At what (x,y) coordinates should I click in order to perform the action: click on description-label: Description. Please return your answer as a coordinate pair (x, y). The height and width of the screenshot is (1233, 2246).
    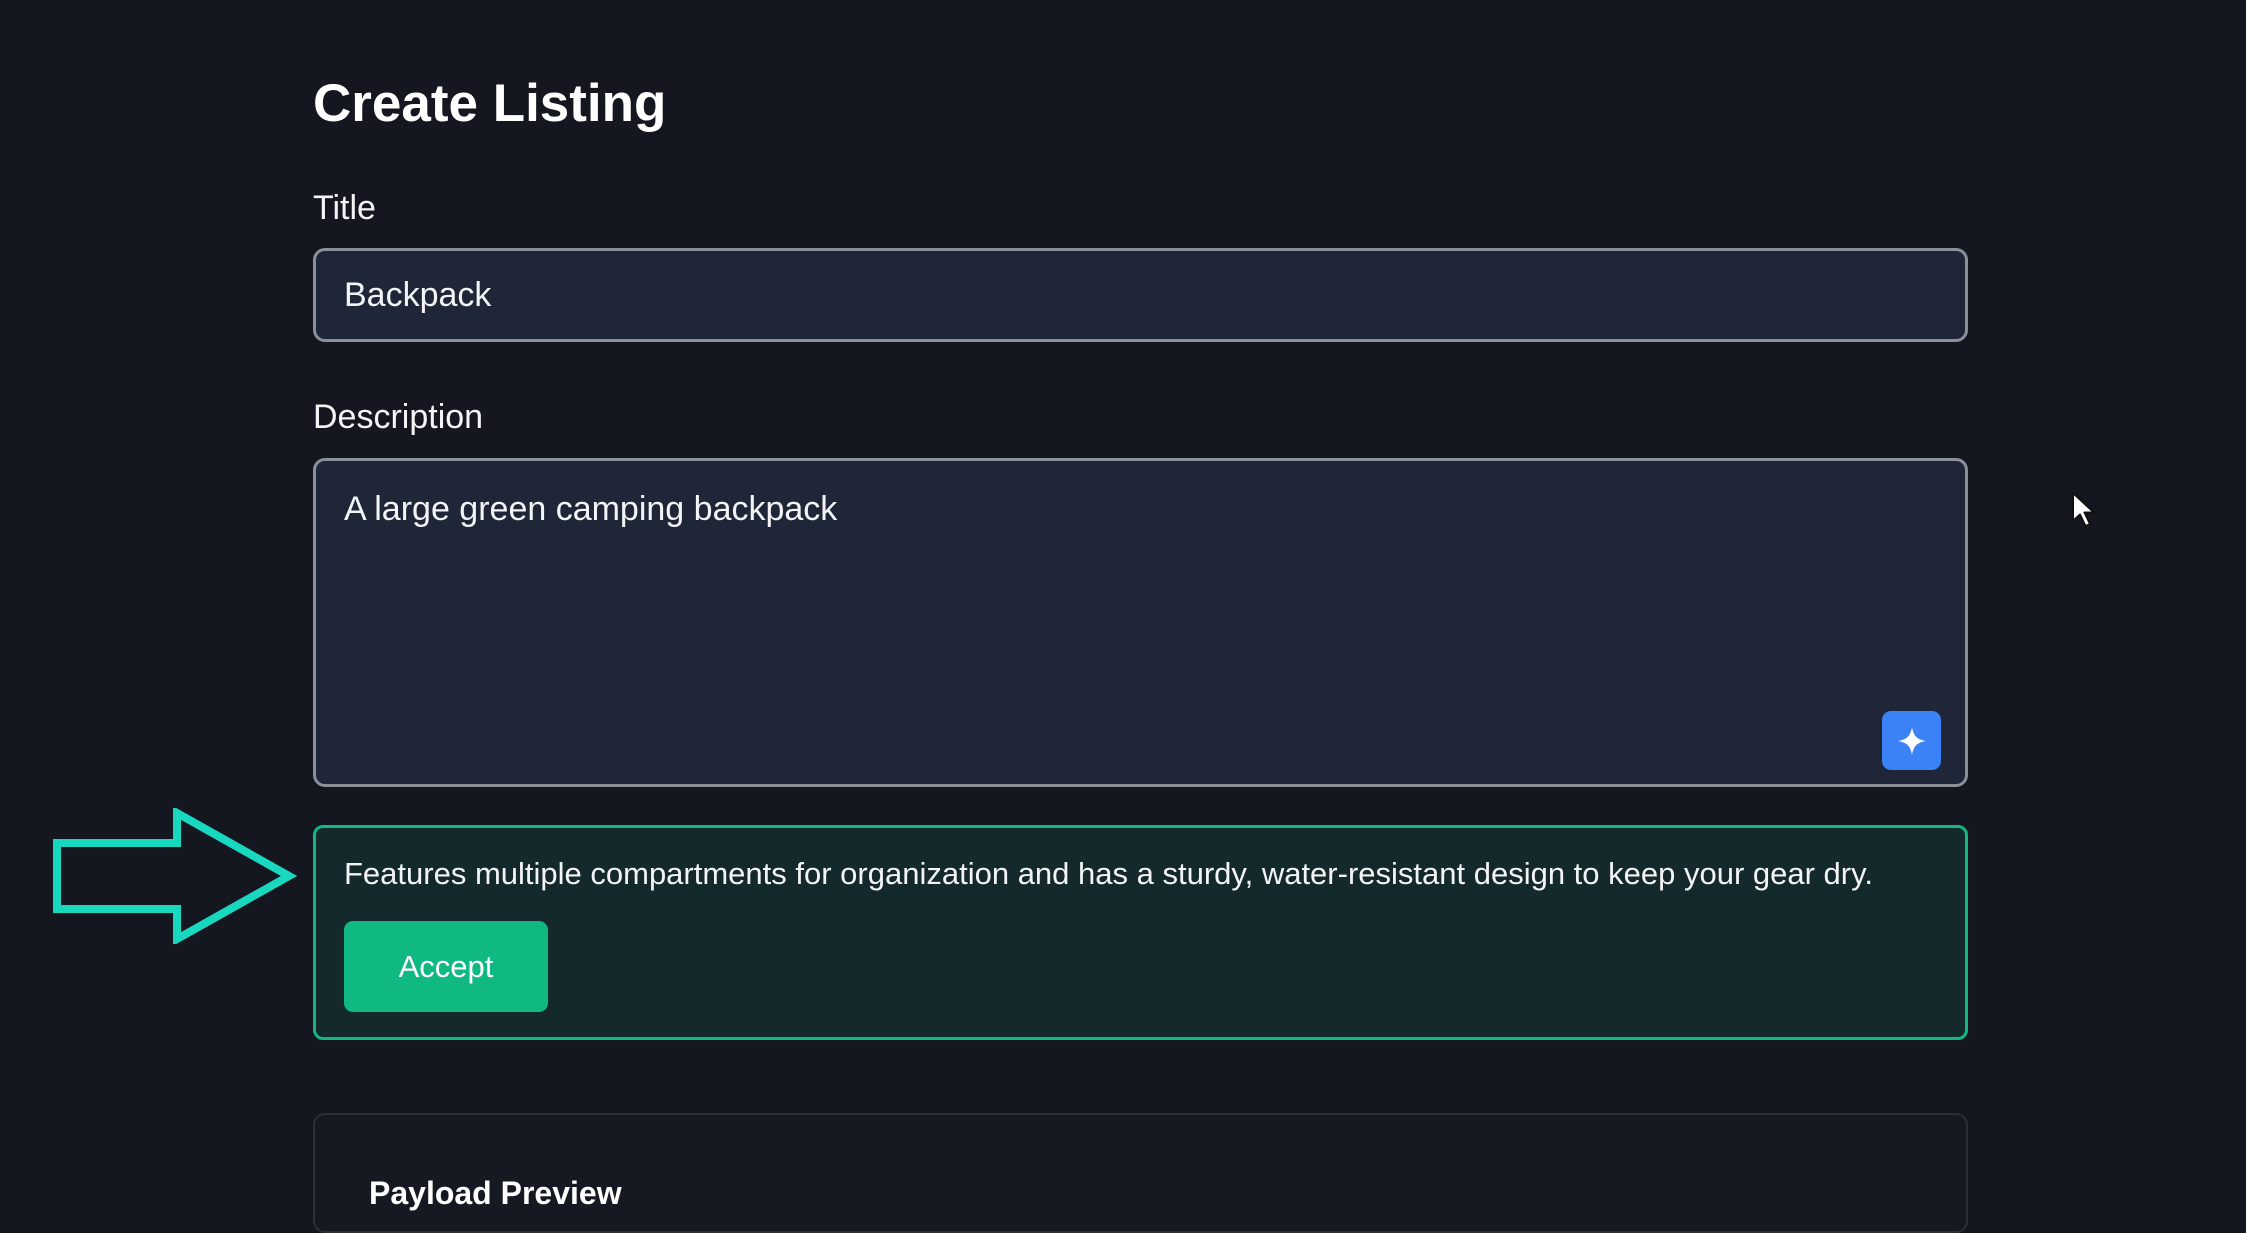
    Looking at the image, I should click on (398, 417).